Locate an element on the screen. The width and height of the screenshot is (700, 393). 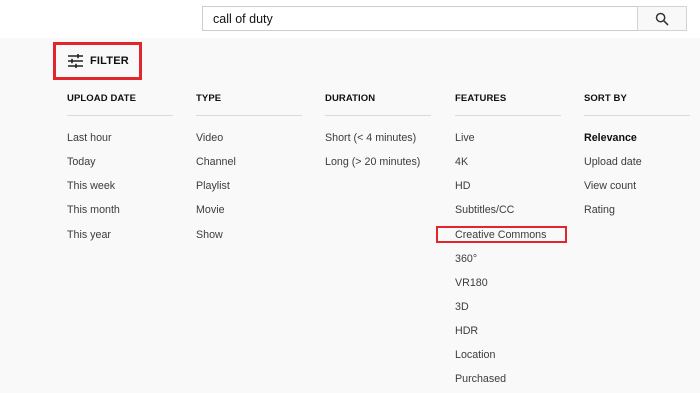
sort-option-rating: Rating is located at coordinates (599, 210).